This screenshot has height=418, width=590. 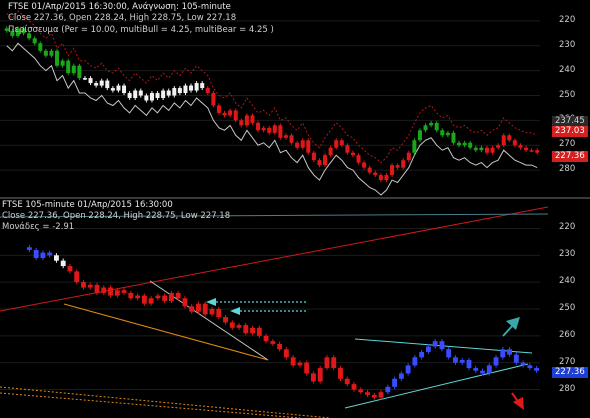 I want to click on dotted-arrow-lower, so click(x=268, y=311).